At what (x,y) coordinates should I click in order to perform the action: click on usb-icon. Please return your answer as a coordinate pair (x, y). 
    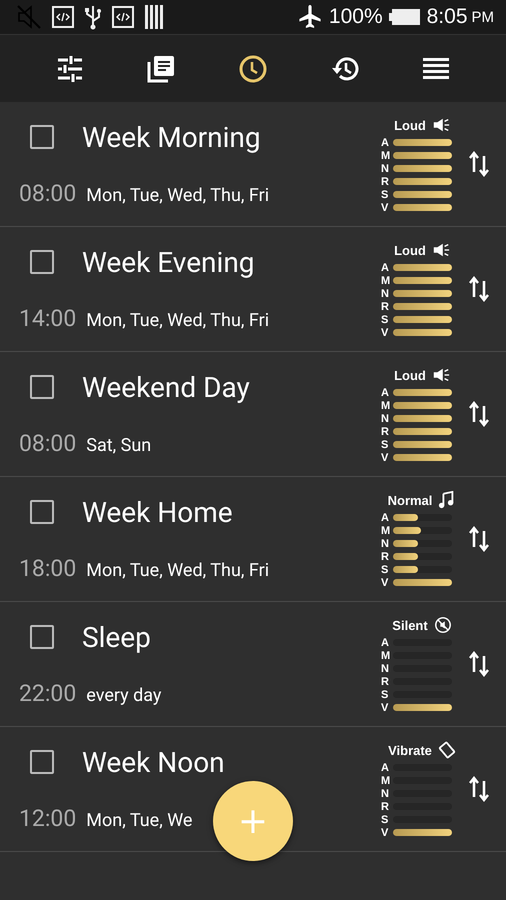
    Looking at the image, I should click on (93, 17).